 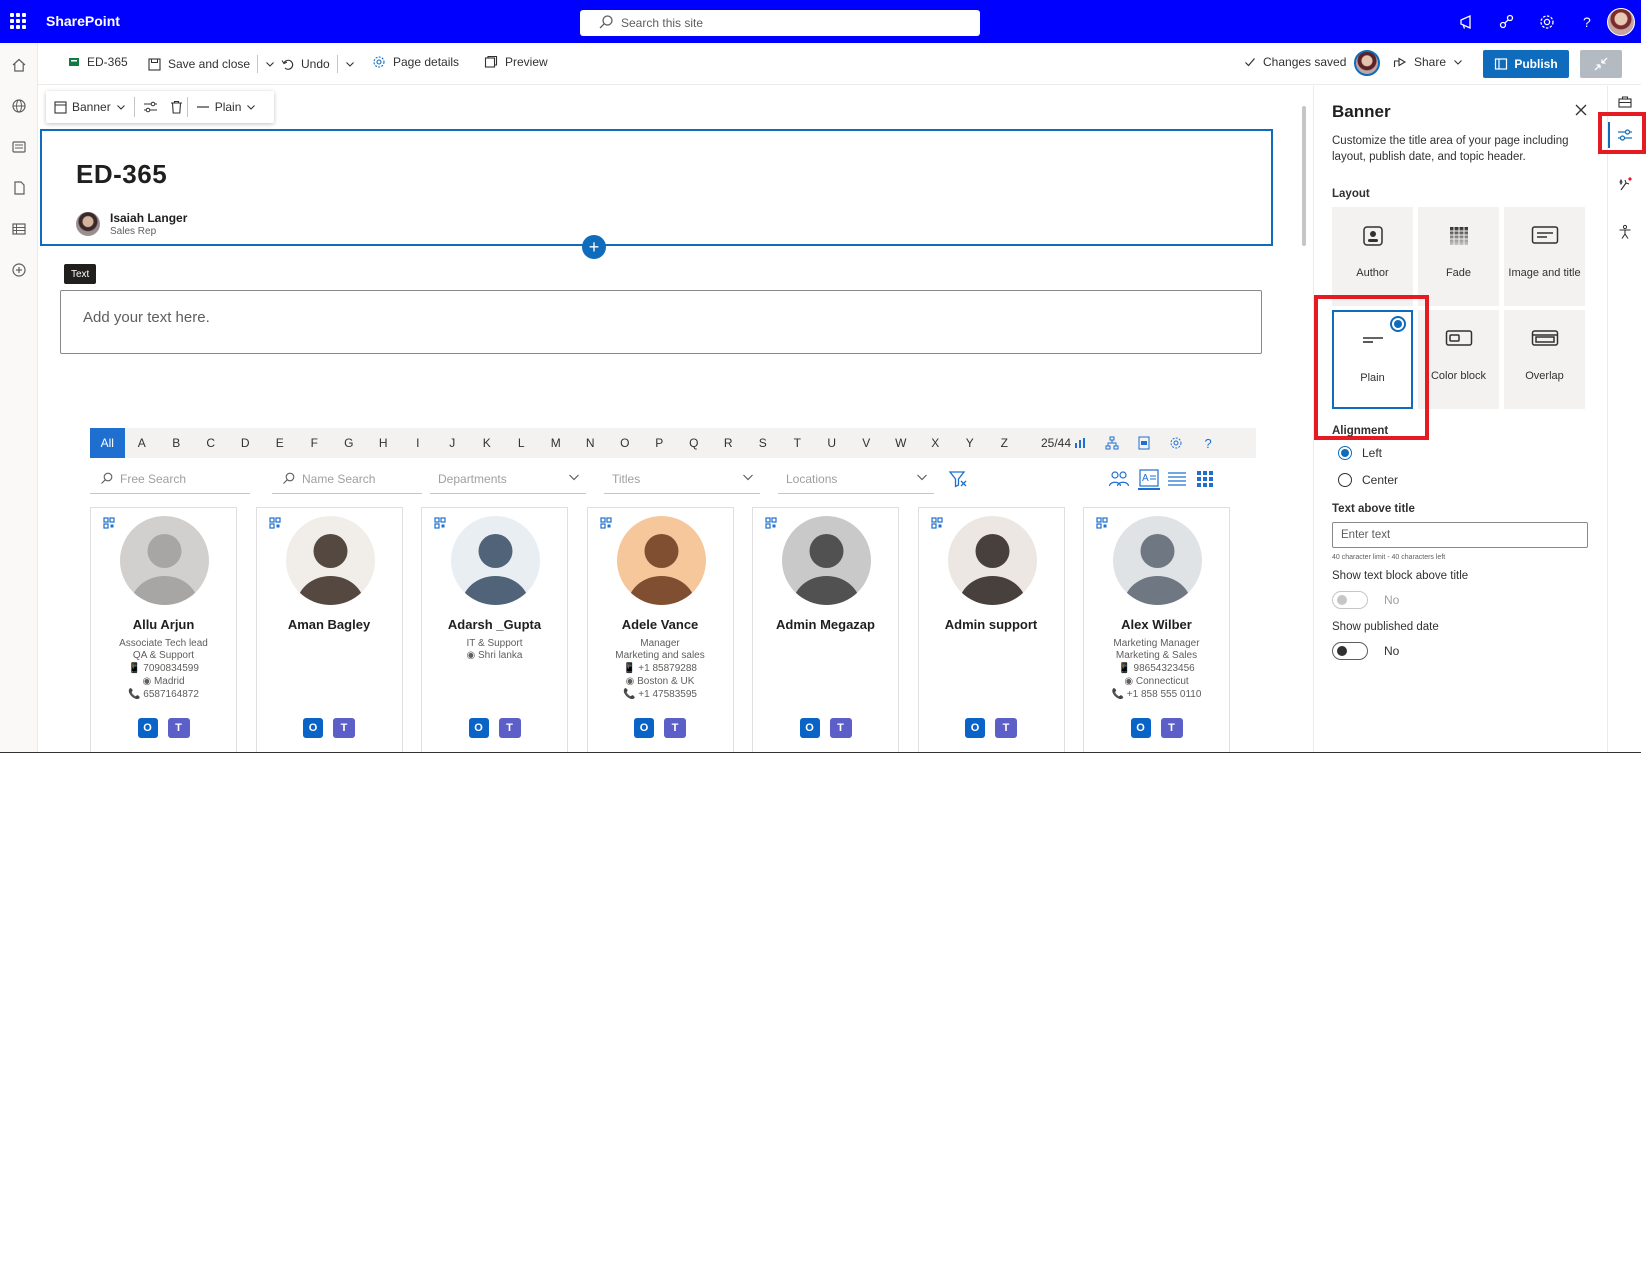 I want to click on letter-filter-o: O, so click(x=625, y=443).